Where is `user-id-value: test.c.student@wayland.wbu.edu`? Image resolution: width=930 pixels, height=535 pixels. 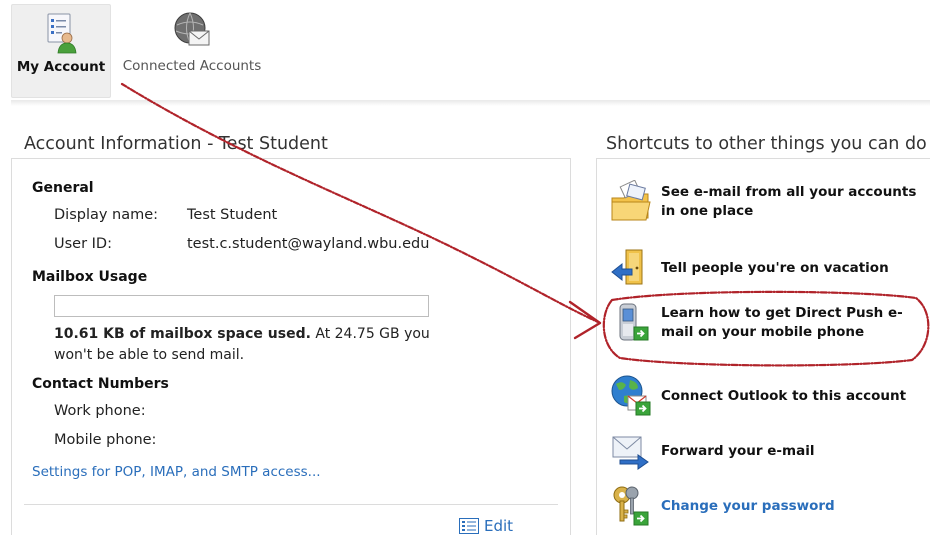 user-id-value: test.c.student@wayland.wbu.edu is located at coordinates (308, 244).